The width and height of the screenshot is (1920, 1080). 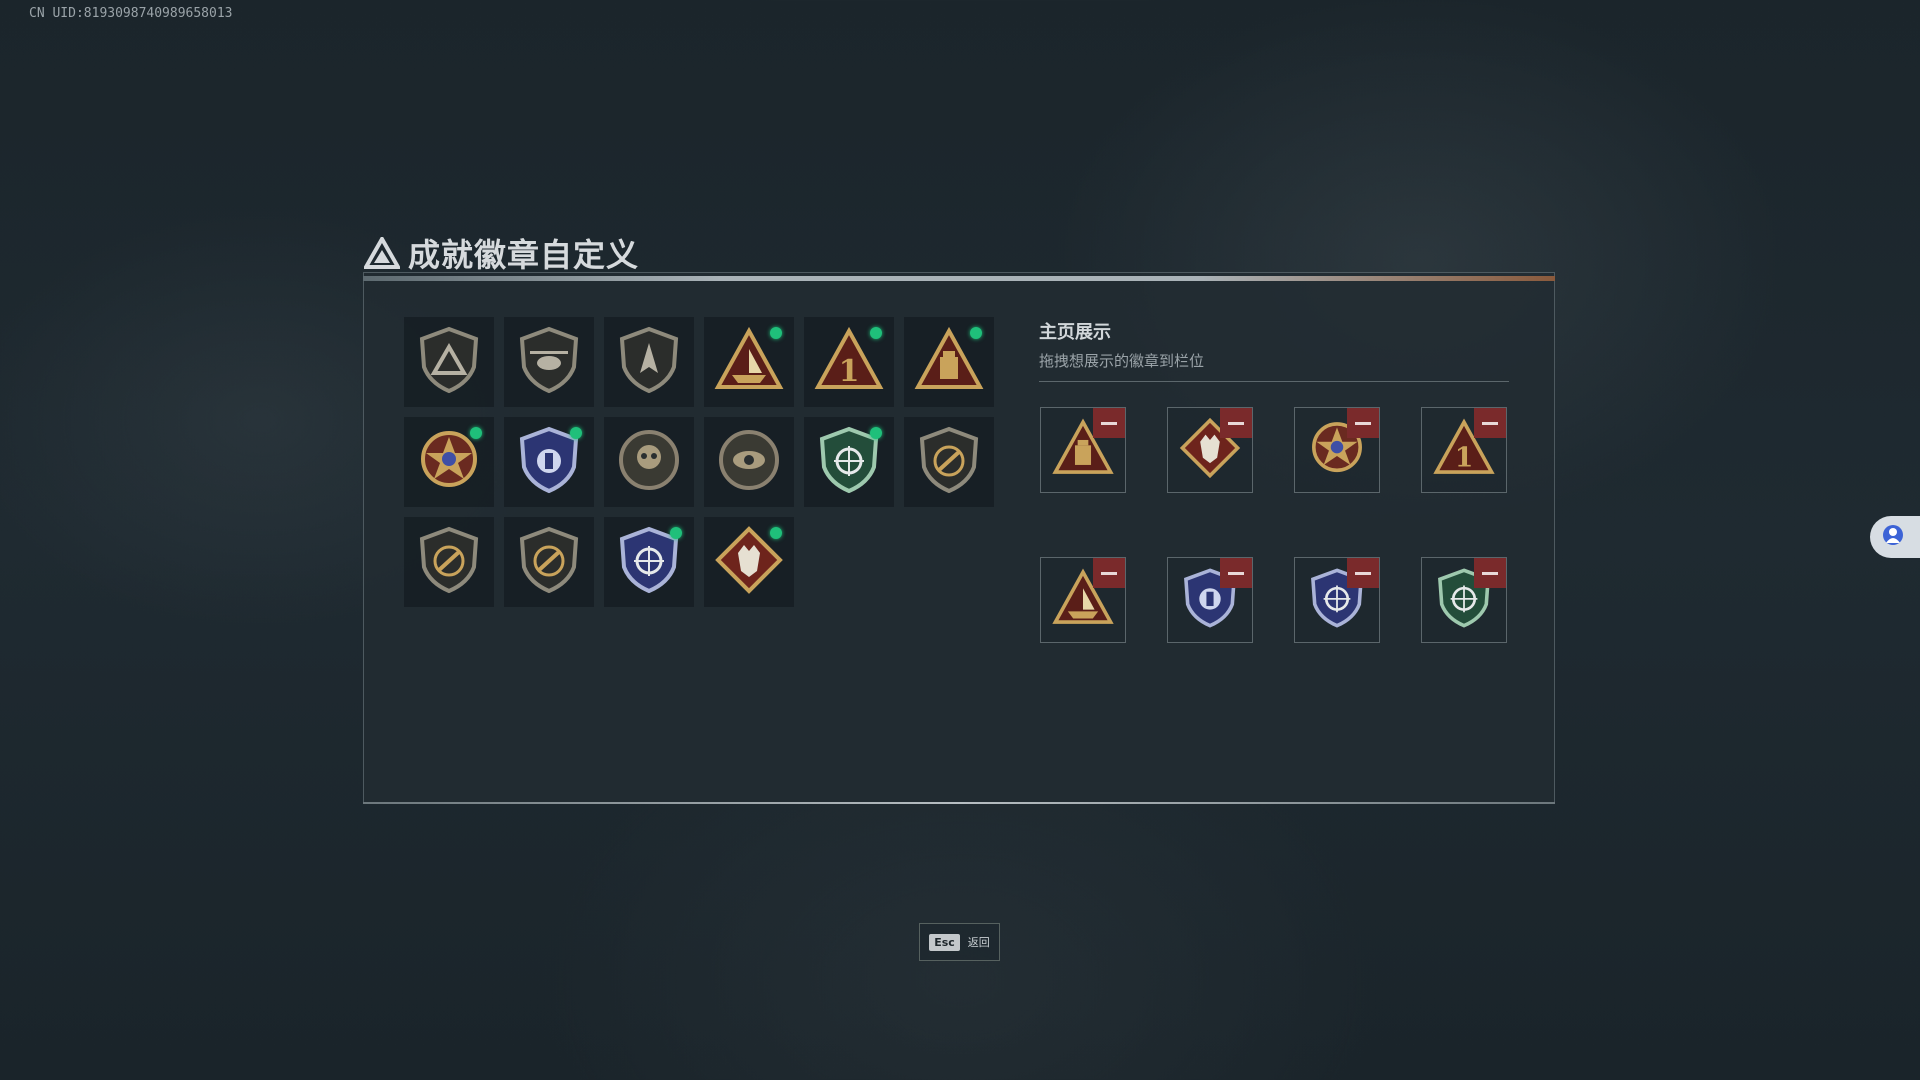 What do you see at coordinates (959, 278) in the screenshot?
I see `panel-top-accent` at bounding box center [959, 278].